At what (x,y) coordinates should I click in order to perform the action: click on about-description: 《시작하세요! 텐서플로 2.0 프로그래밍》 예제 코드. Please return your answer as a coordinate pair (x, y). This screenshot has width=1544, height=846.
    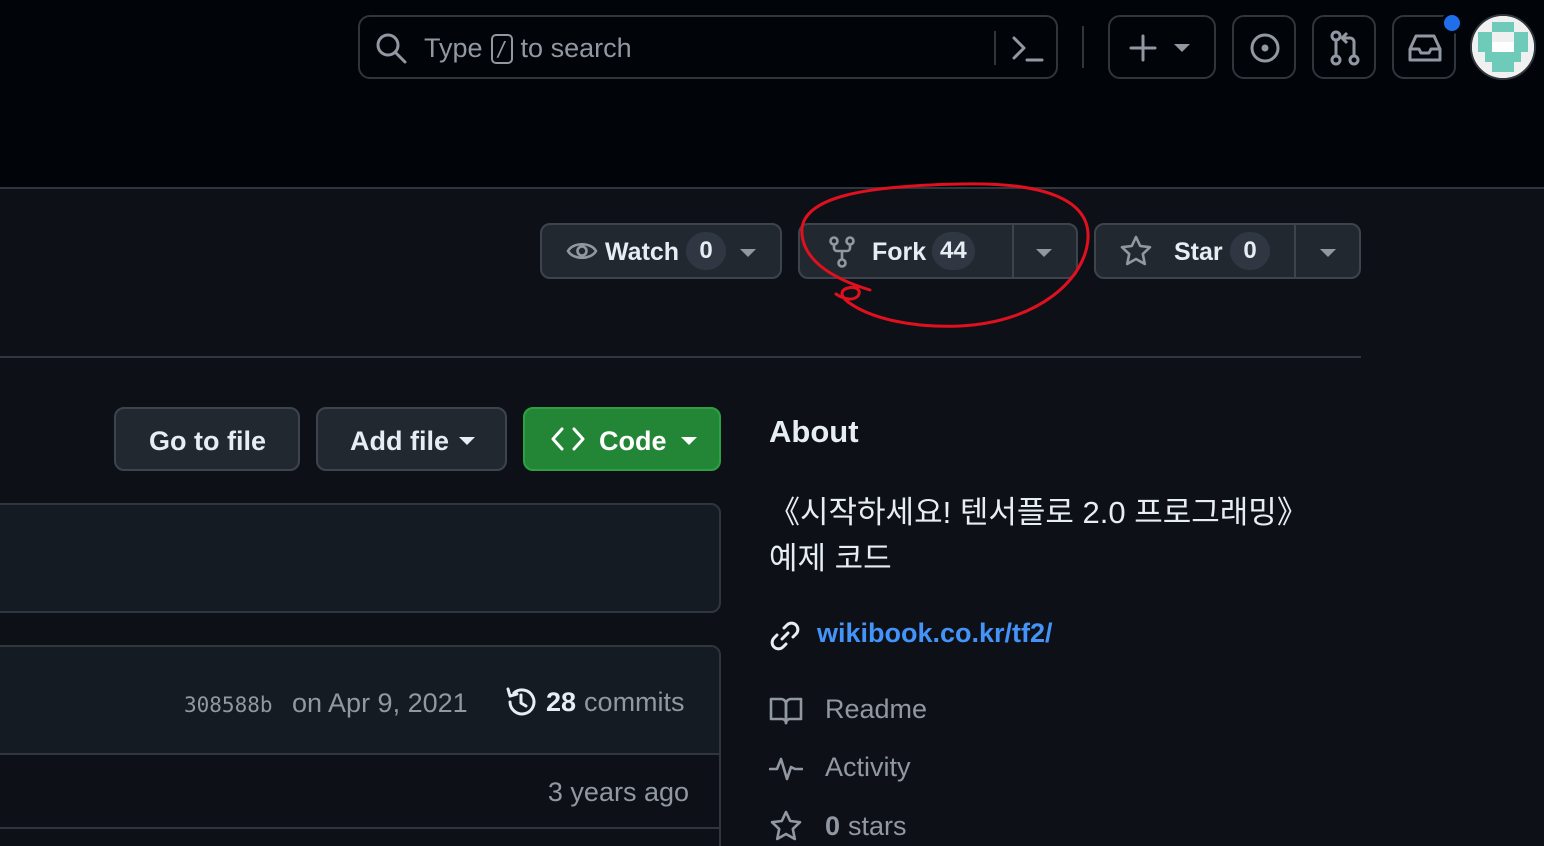
    Looking at the image, I should click on (1059, 536).